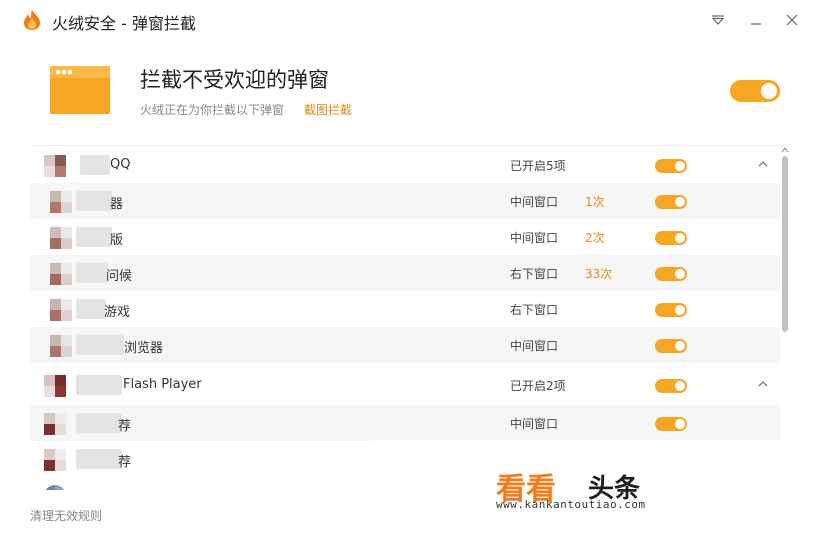 This screenshot has width=820, height=540. Describe the element at coordinates (119, 276) in the screenshot. I see `rule-name: 问候` at that location.